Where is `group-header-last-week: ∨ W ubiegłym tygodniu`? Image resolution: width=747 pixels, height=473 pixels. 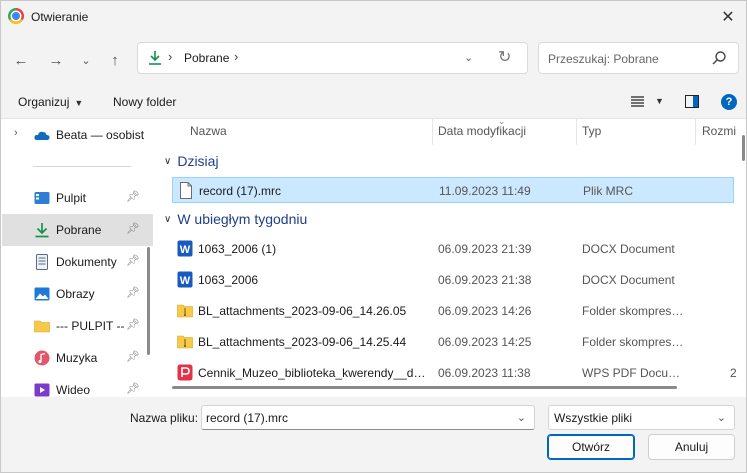 group-header-last-week: ∨ W ubiegłym tygodniu is located at coordinates (235, 219).